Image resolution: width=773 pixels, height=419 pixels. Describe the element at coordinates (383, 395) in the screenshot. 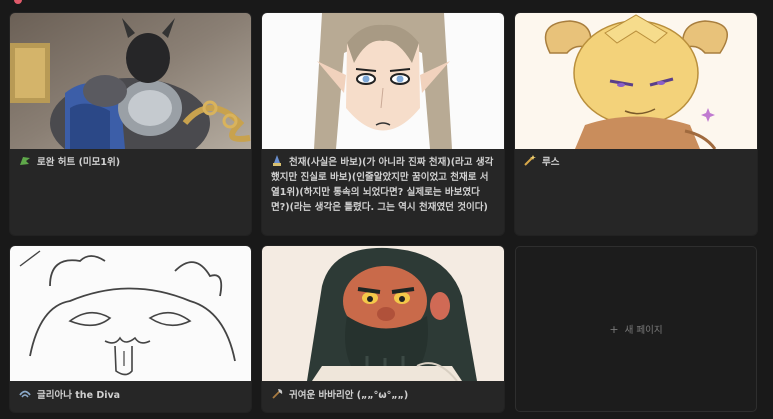

I see `card-title: 귀여운 바바리안 („„°ω°„„)` at that location.